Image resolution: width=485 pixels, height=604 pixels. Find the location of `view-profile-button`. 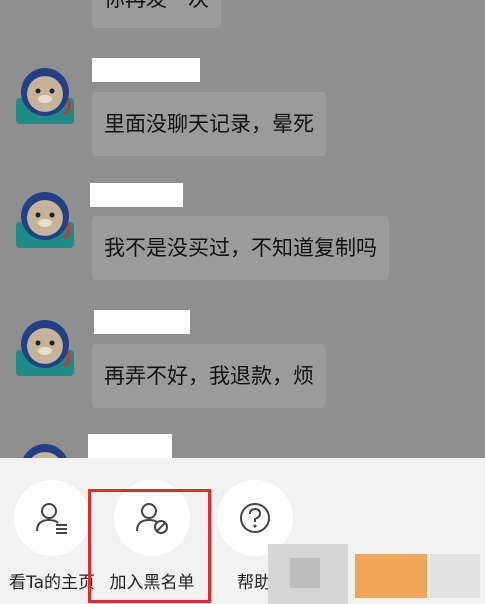

view-profile-button is located at coordinates (52, 518).